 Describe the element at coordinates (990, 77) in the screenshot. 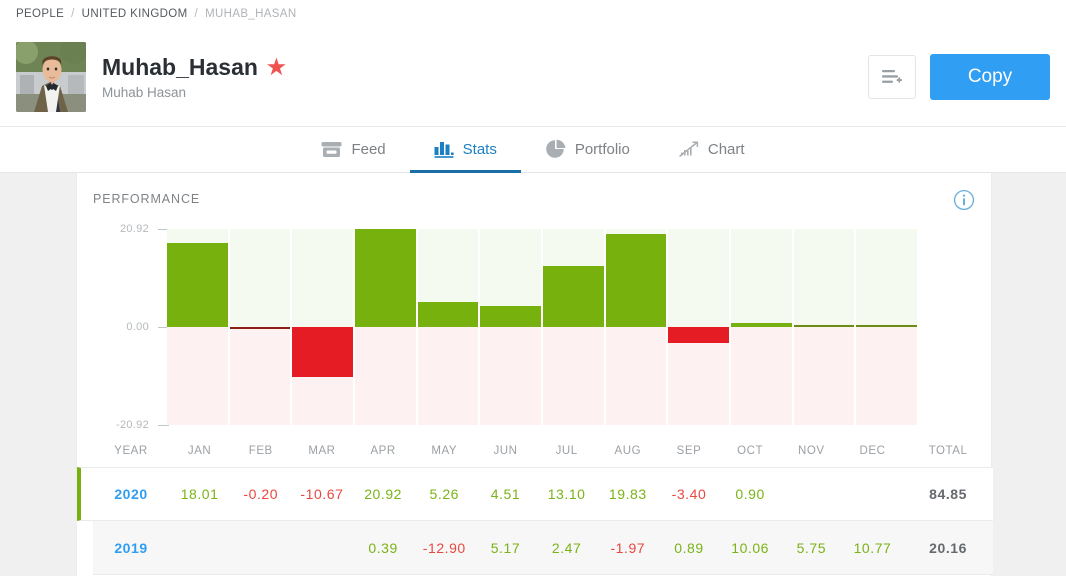

I see `copy-button: Copy` at that location.